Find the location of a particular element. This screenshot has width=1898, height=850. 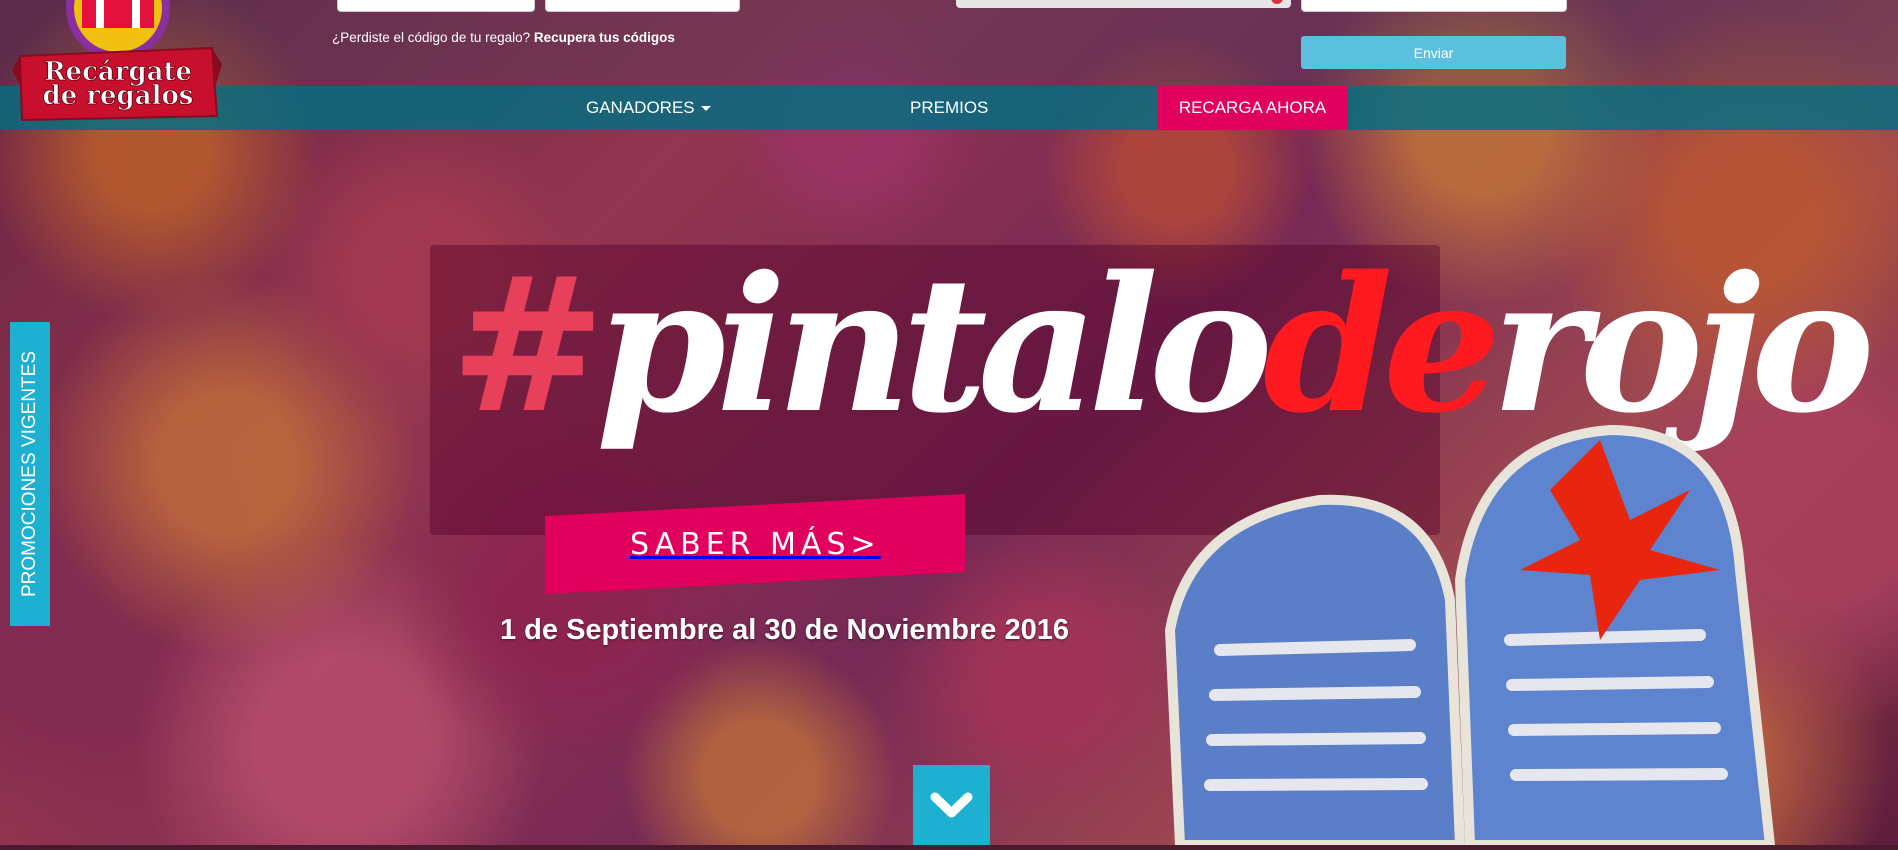

promociones-vigentes-tab: PROMOCIONES VIGENTES is located at coordinates (30, 474).